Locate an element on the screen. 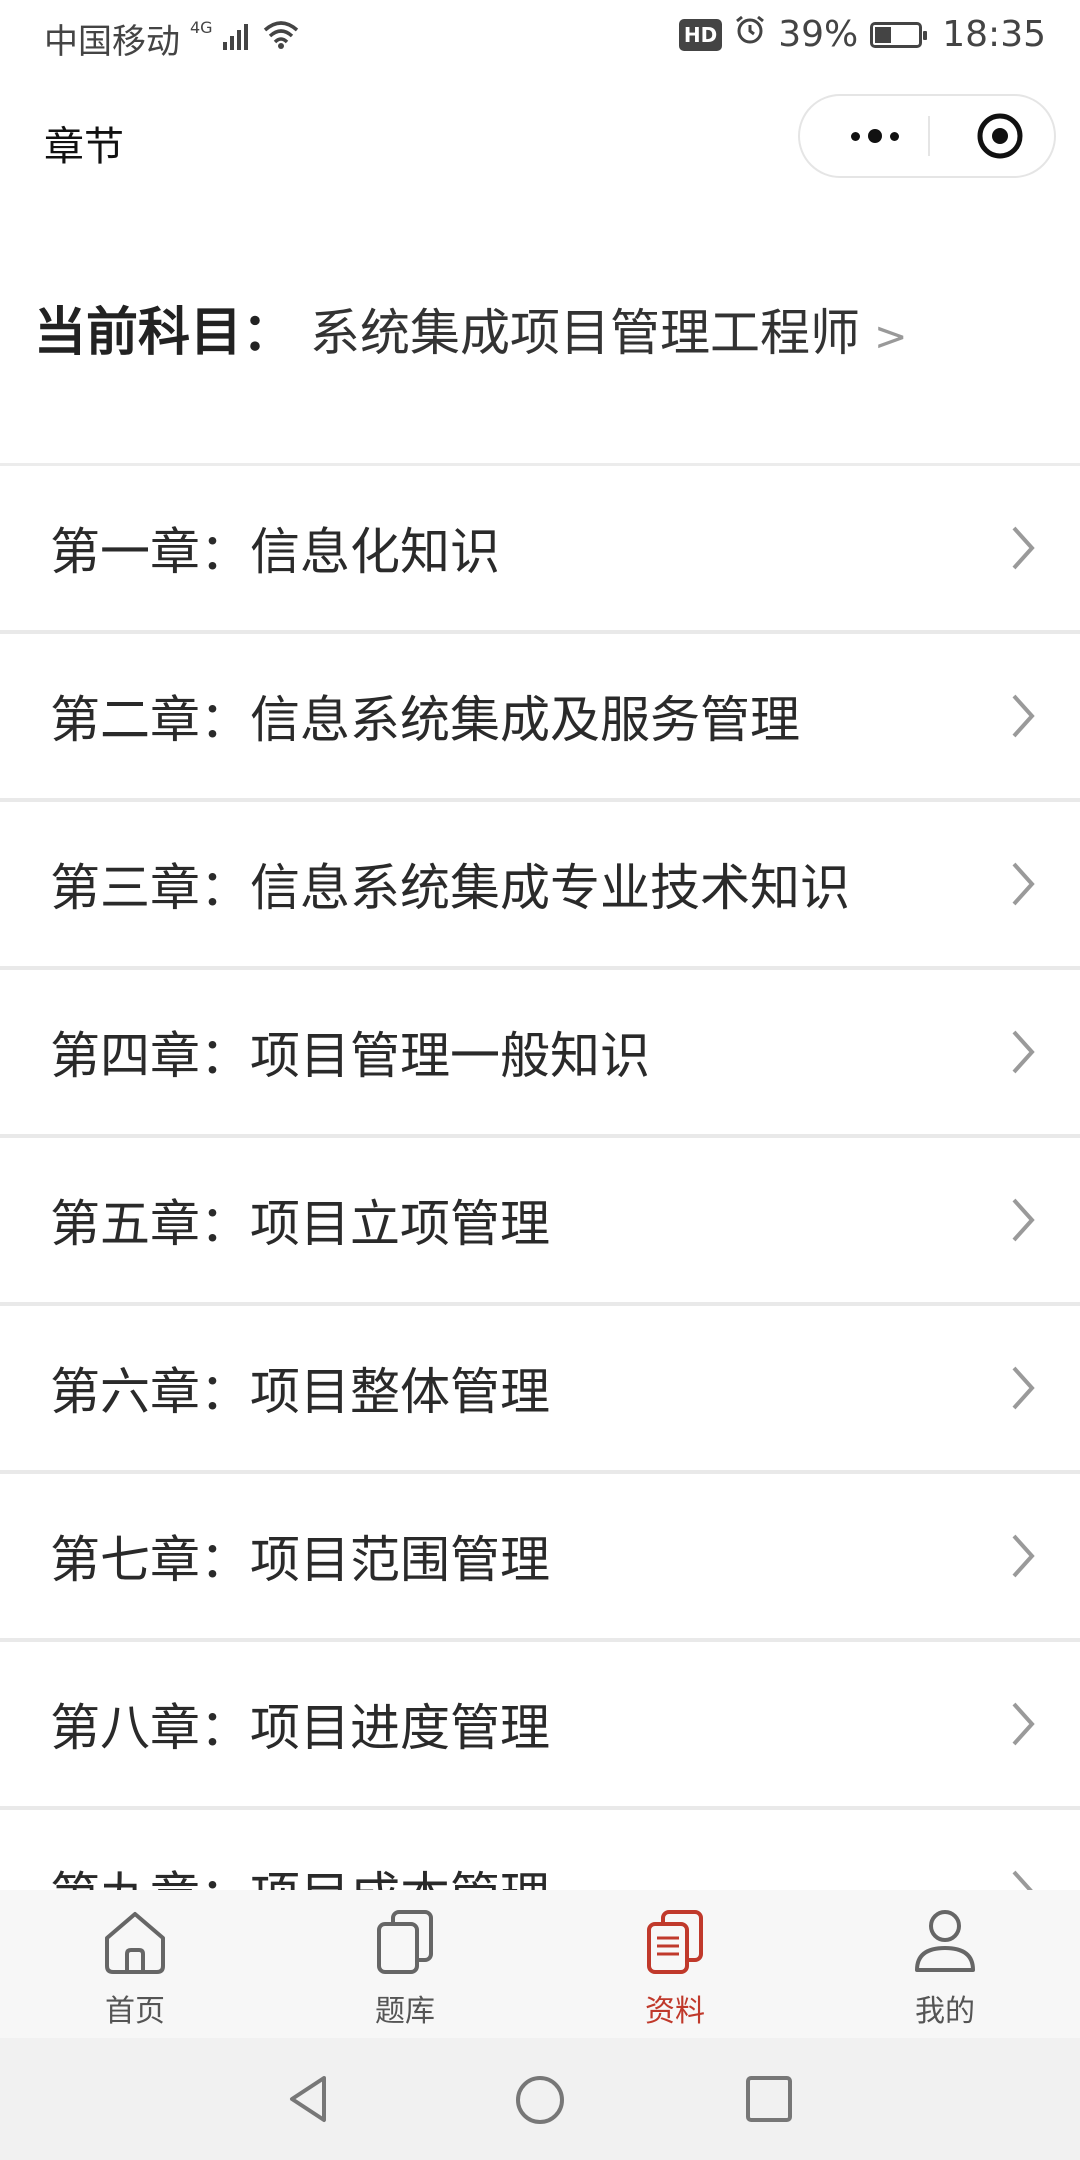 Image resolution: width=1080 pixels, height=2160 pixels. chapter-label: 第二章：信息系统集成及服务管理 is located at coordinates (425, 720).